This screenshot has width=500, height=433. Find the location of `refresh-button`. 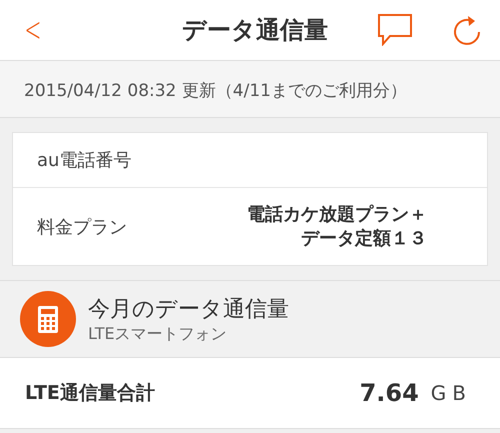

refresh-button is located at coordinates (467, 30).